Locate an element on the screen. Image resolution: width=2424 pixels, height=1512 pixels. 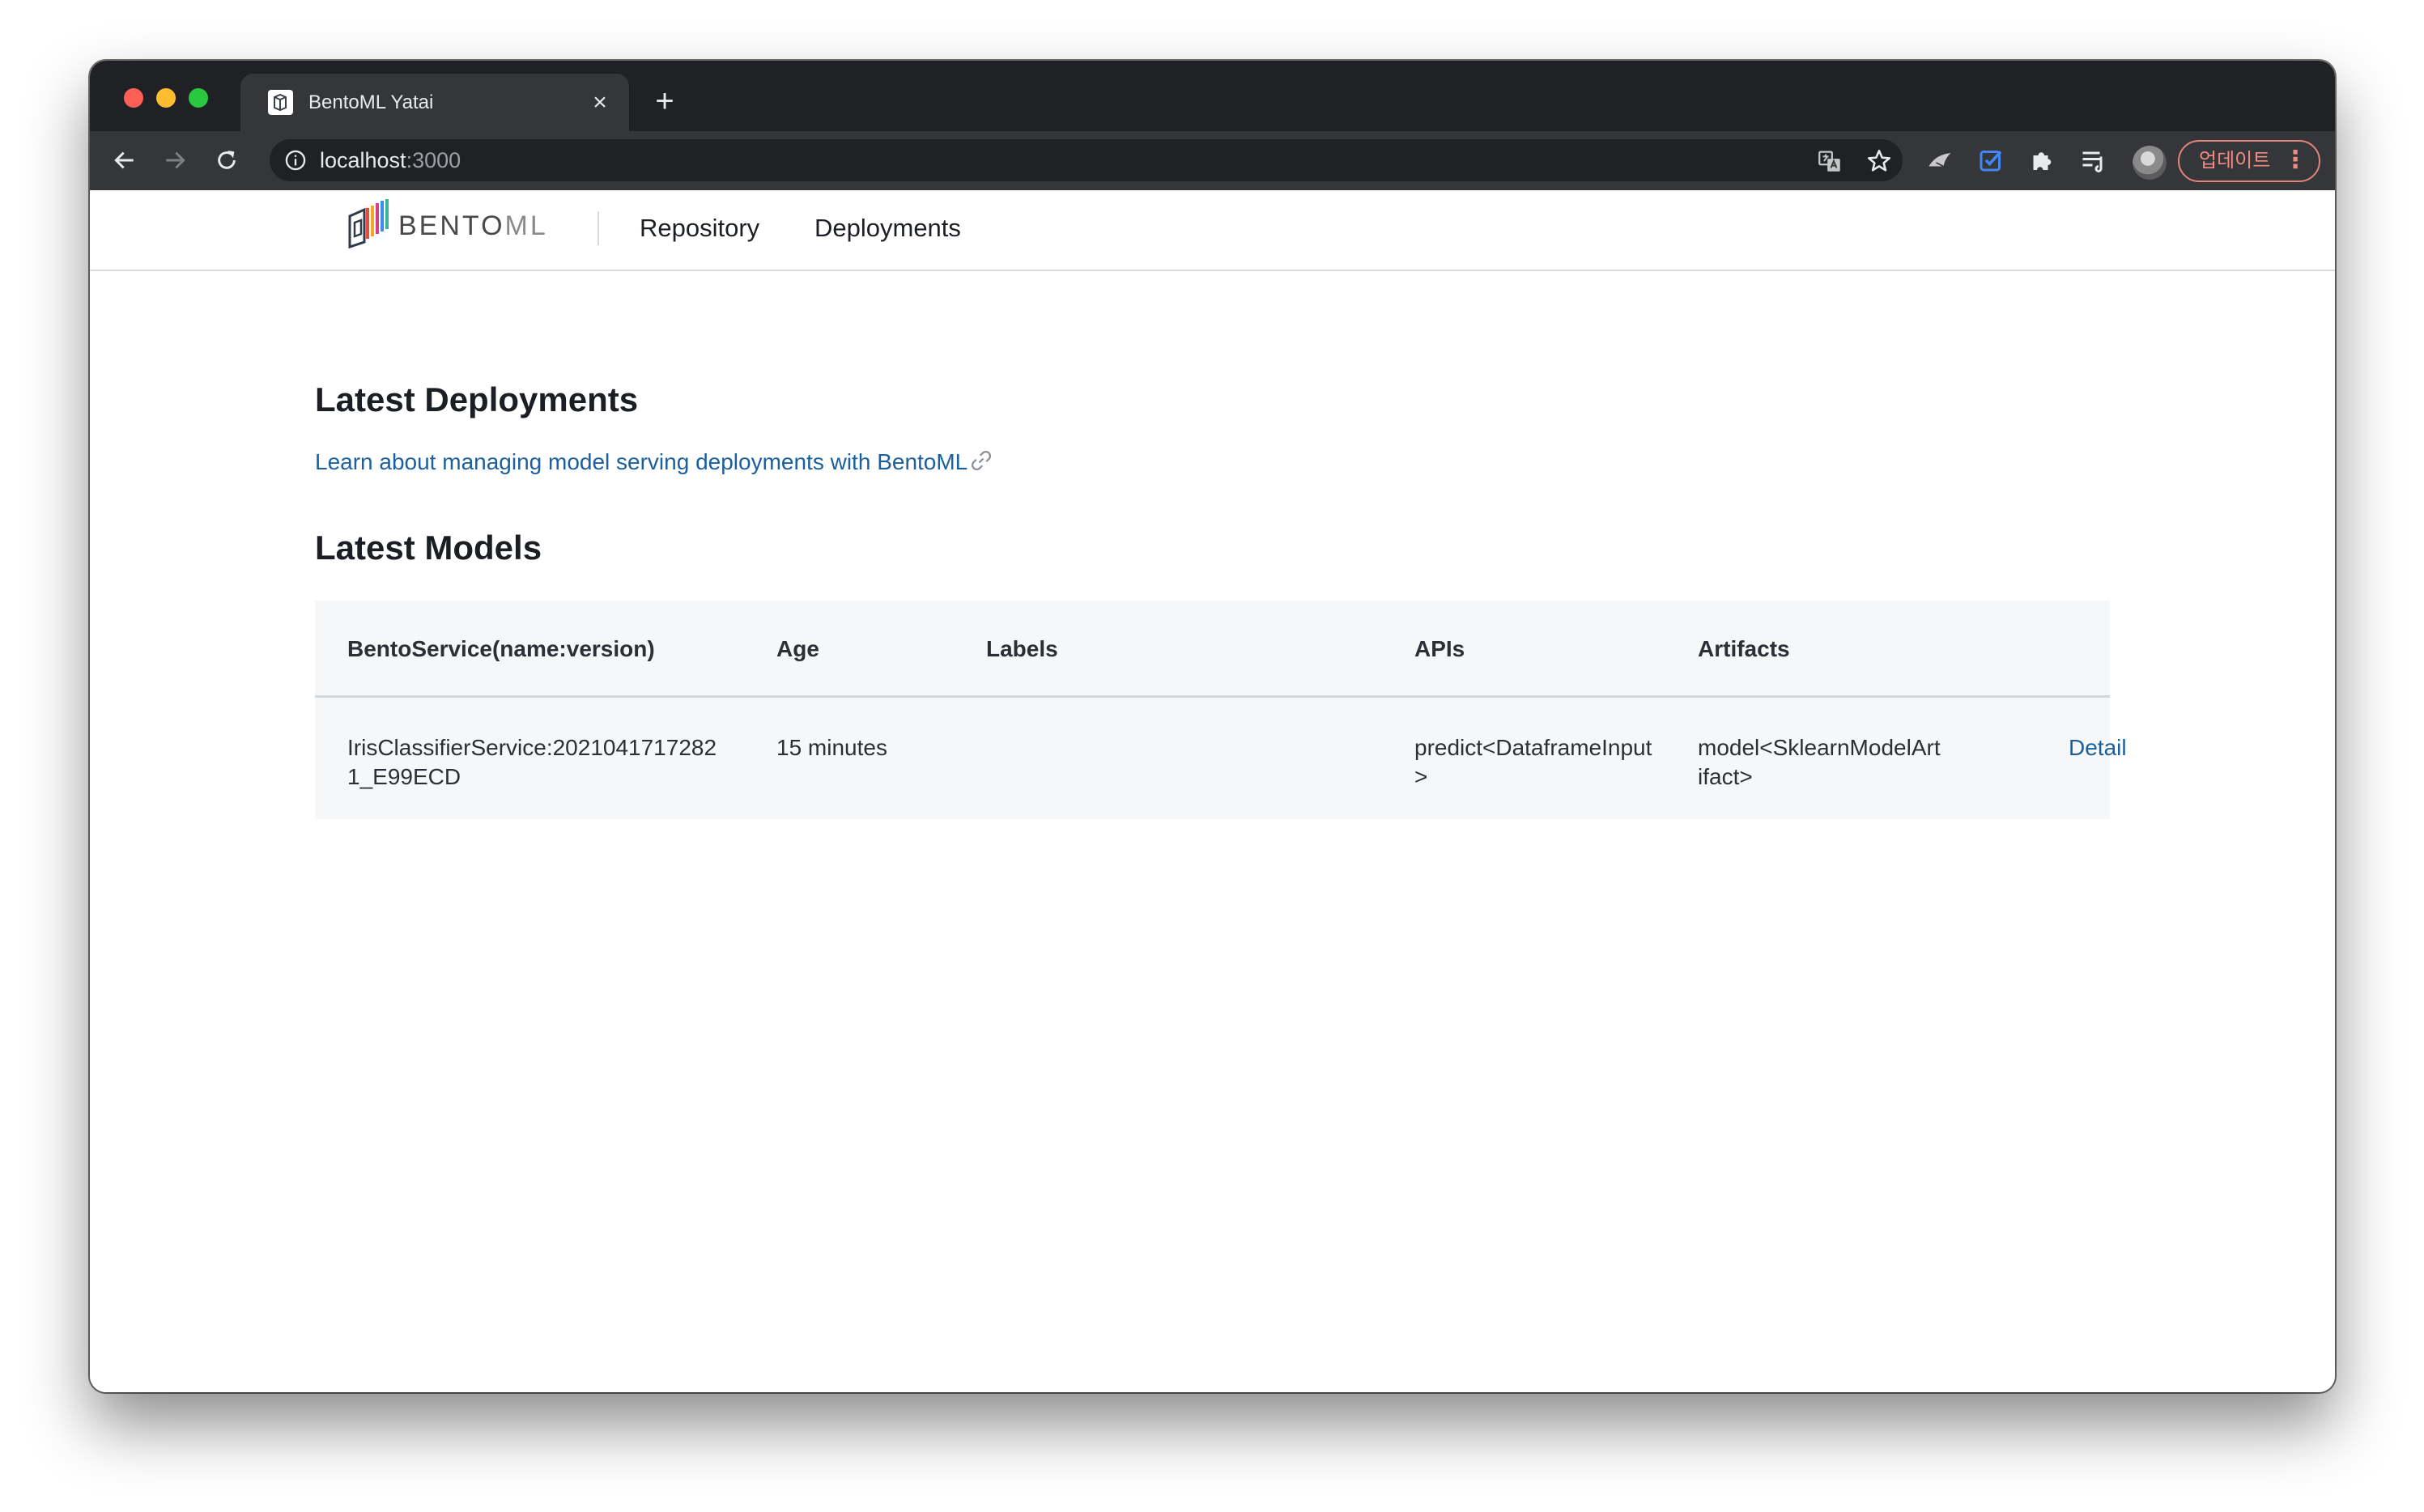
minimize-window-button is located at coordinates (166, 98).